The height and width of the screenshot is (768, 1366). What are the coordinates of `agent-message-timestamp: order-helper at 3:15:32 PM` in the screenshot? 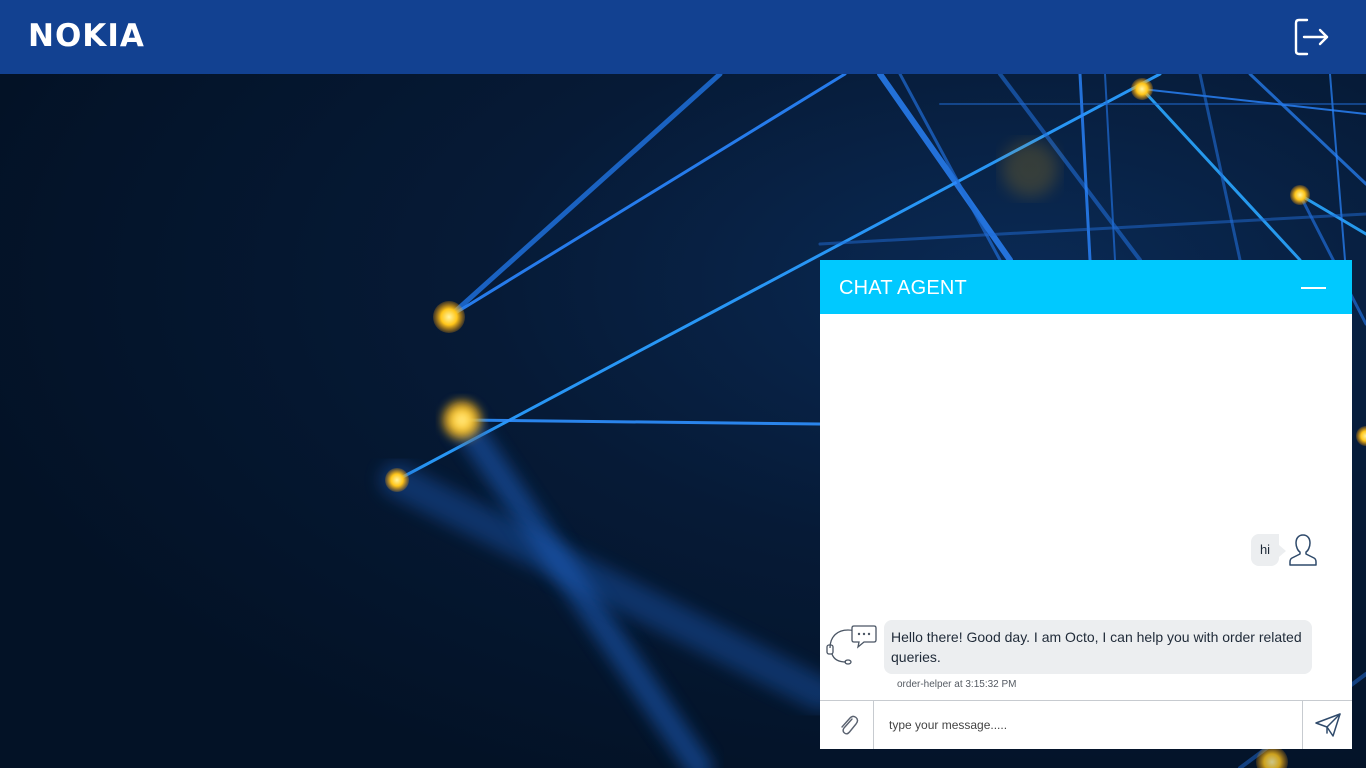 It's located at (957, 684).